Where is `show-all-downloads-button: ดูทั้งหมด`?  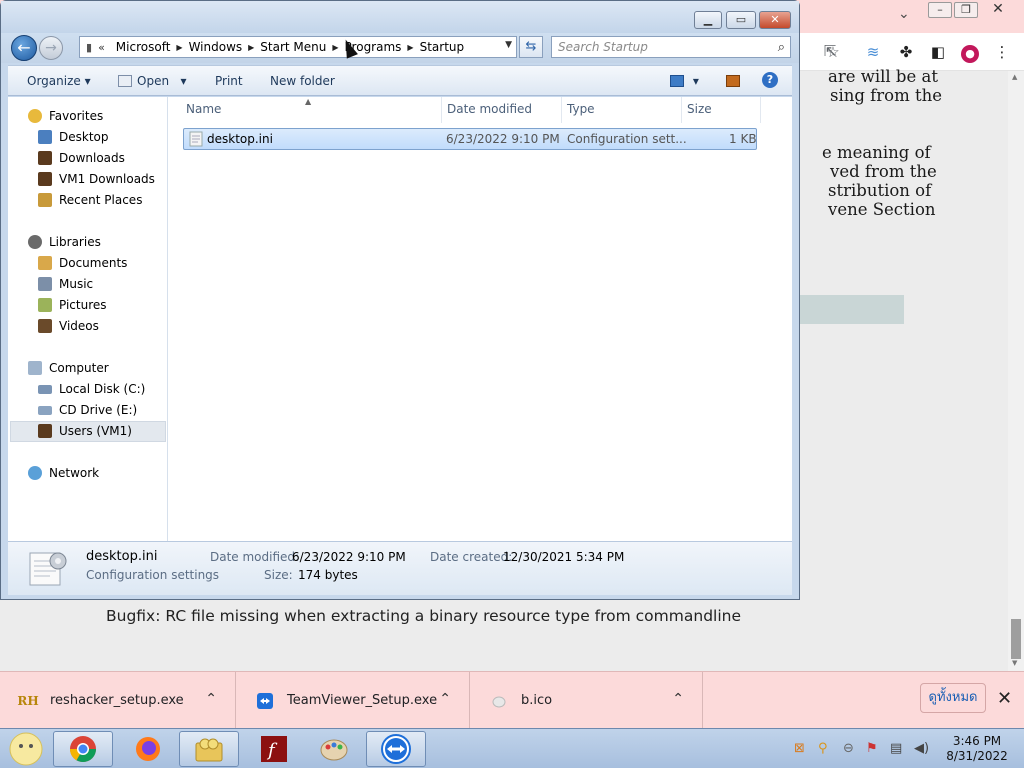 show-all-downloads-button: ดูทั้งหมด is located at coordinates (953, 698).